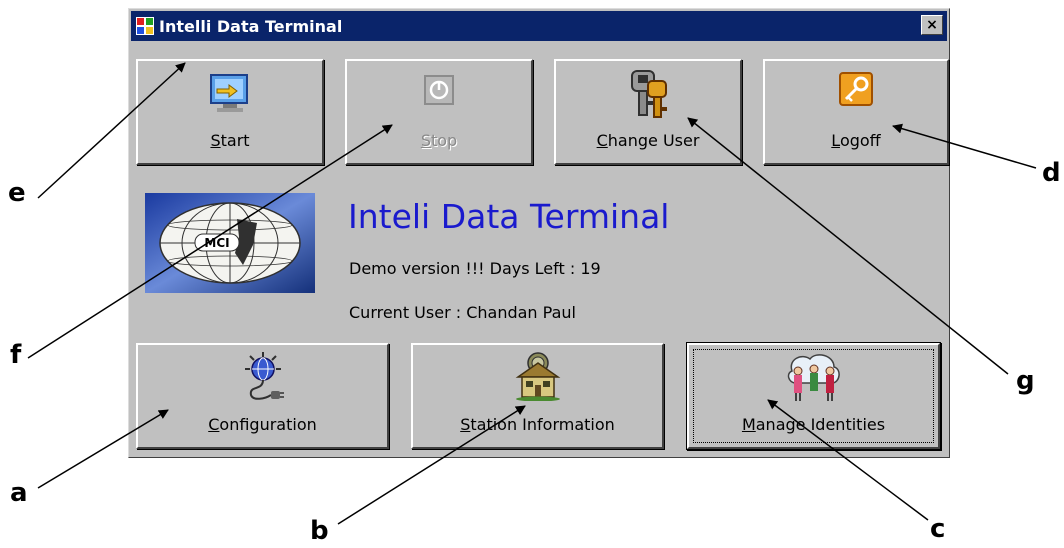 The height and width of the screenshot is (548, 1064). I want to click on arrow-f, so click(210, 241).